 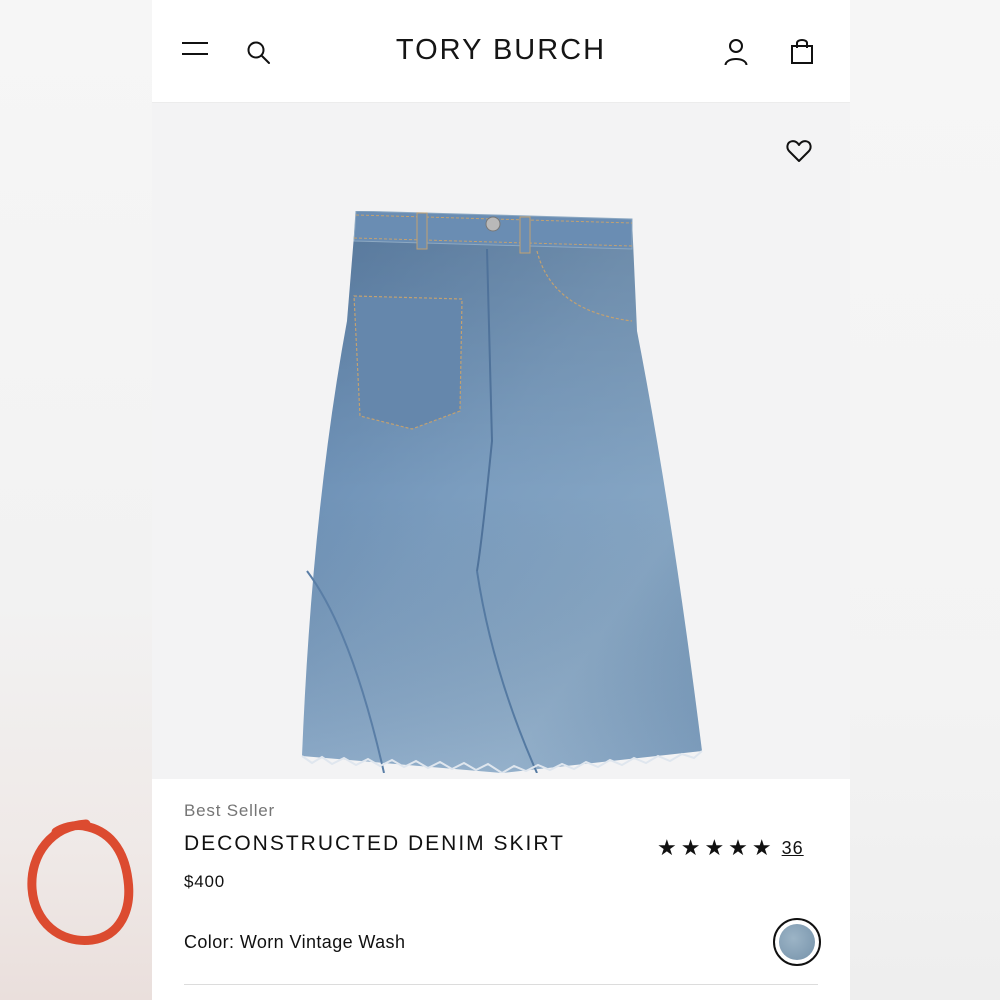 I want to click on color-swatch-worn-vintage-wash, so click(x=797, y=942).